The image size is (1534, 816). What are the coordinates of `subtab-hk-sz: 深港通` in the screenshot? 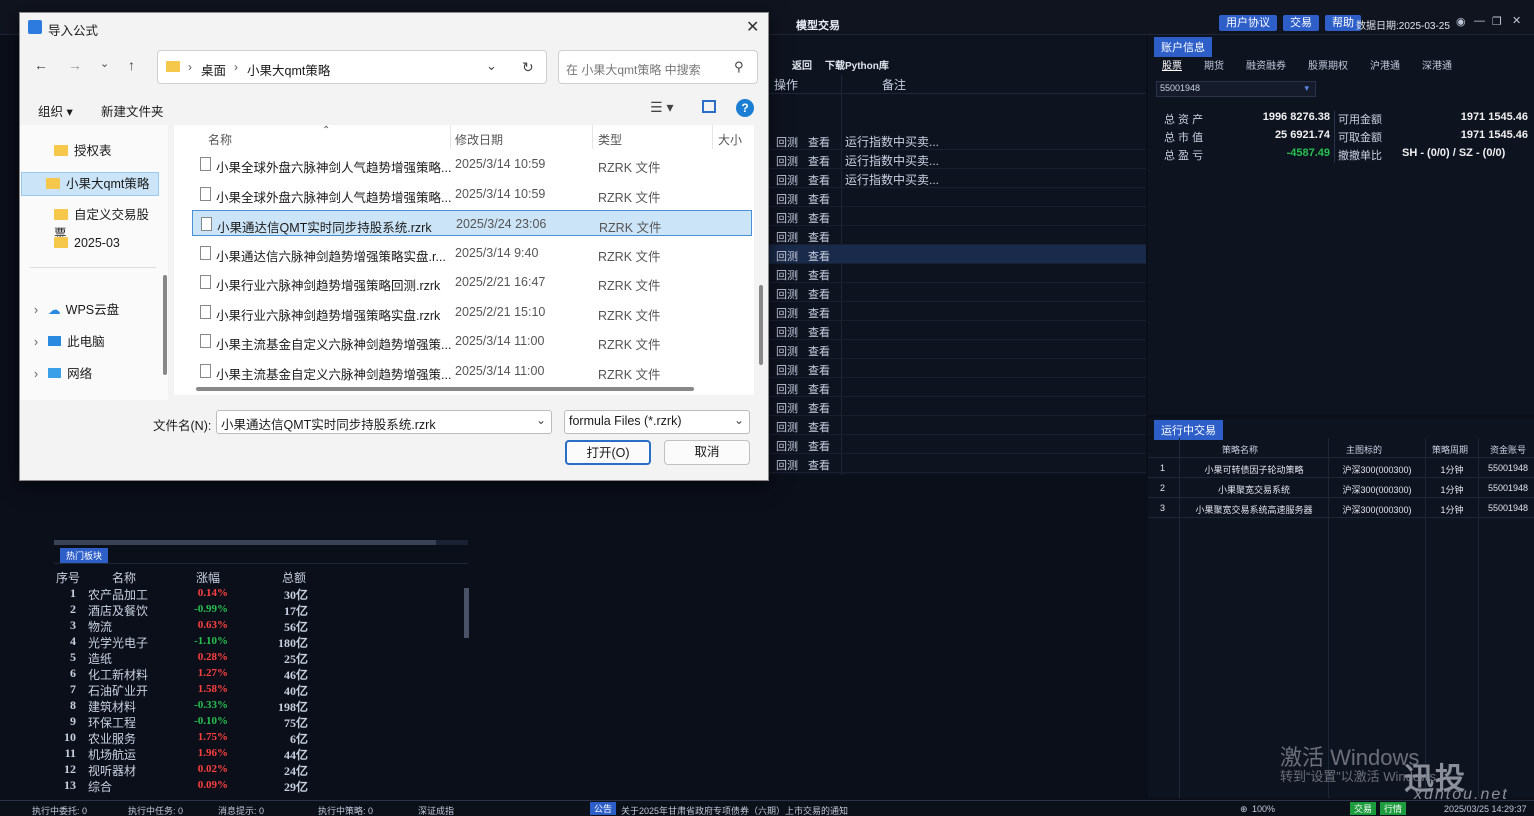 It's located at (1437, 64).